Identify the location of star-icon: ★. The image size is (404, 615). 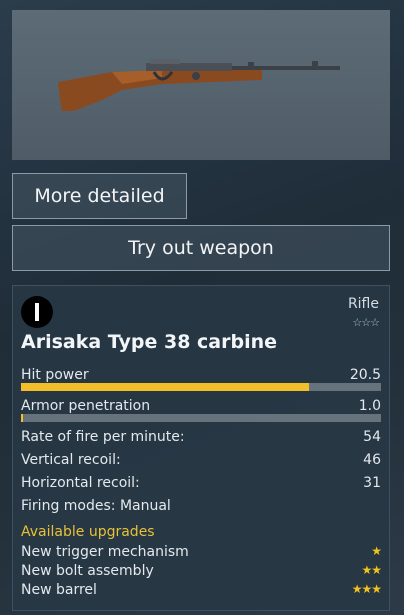
(376, 551).